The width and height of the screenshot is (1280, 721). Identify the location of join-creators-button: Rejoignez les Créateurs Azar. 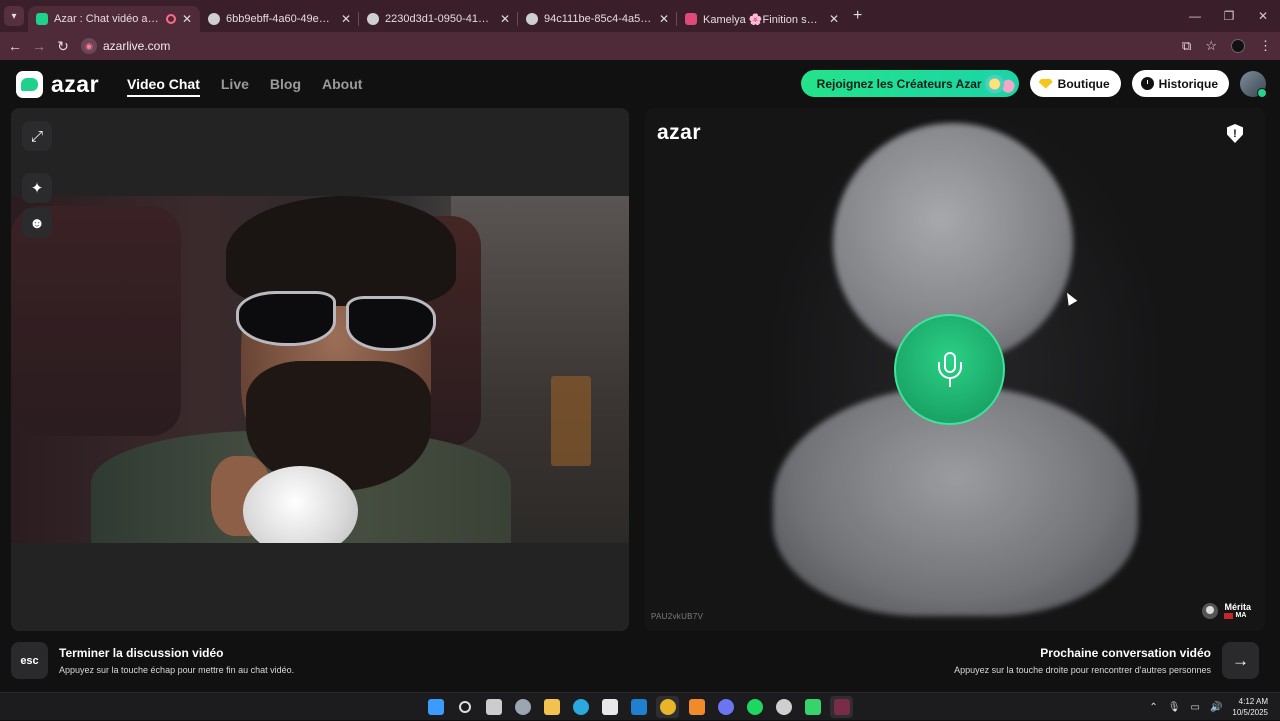
(909, 83).